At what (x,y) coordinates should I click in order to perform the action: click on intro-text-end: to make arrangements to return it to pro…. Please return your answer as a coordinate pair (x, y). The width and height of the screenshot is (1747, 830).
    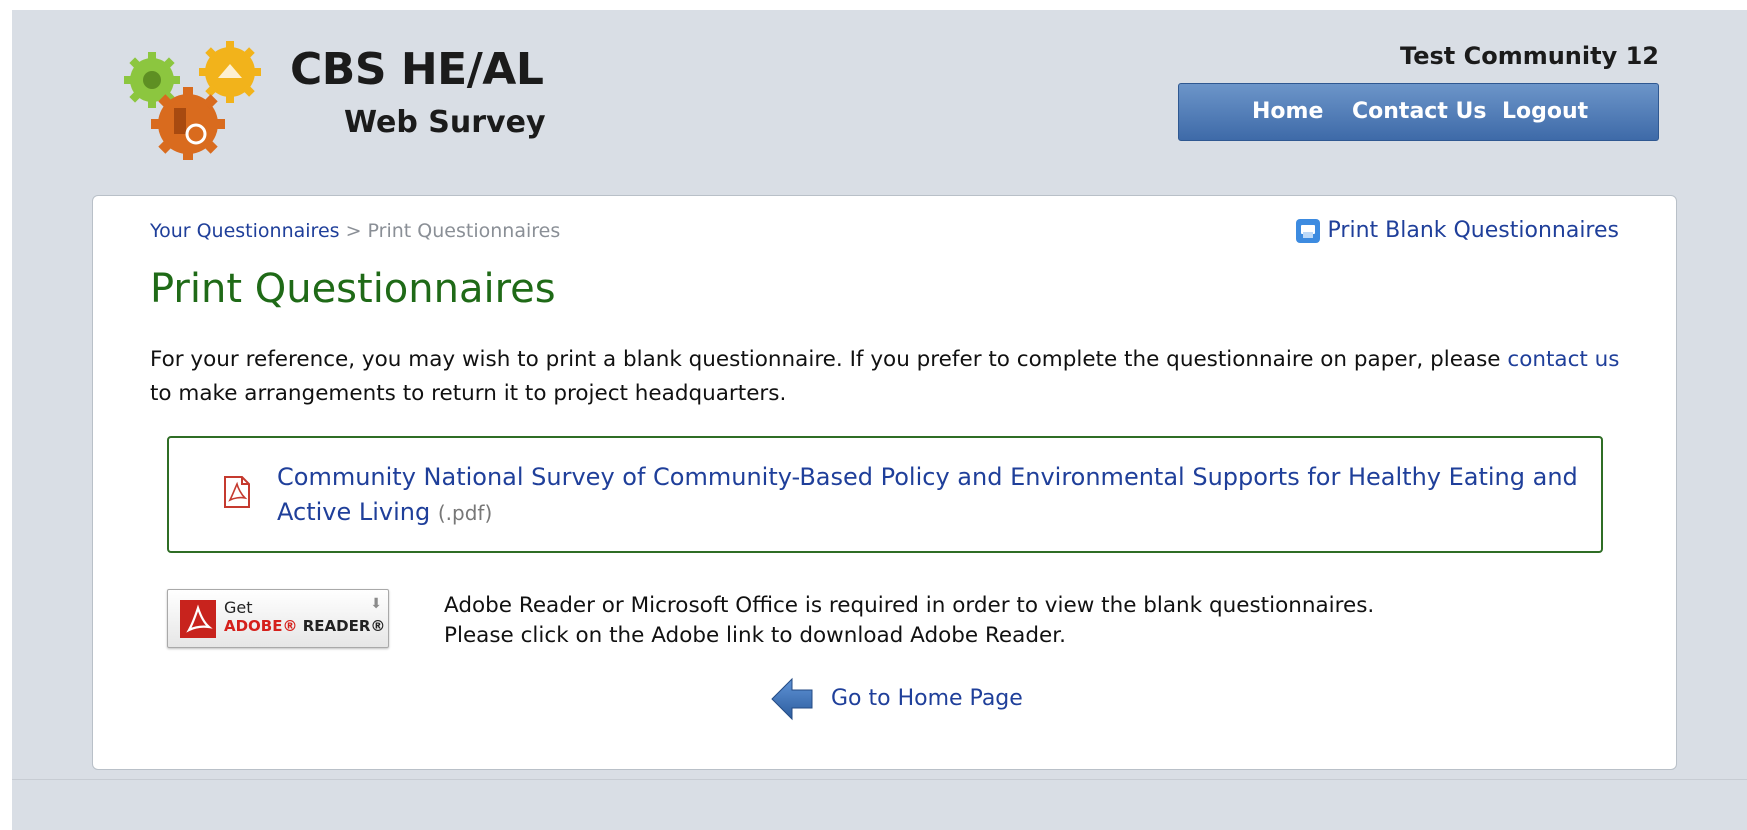
    Looking at the image, I should click on (468, 393).